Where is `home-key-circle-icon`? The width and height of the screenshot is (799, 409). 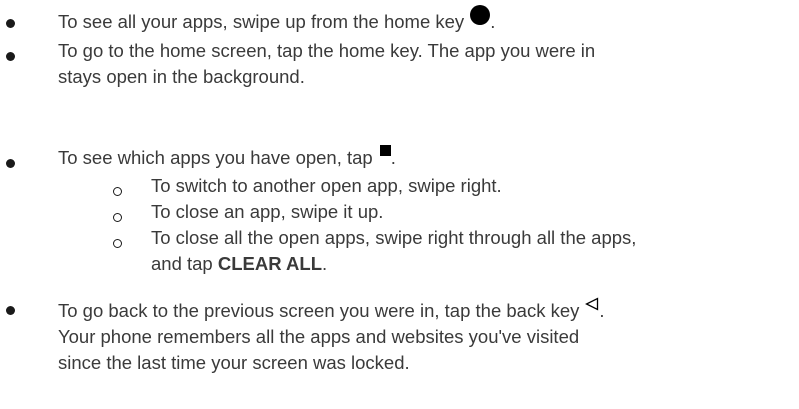 home-key-circle-icon is located at coordinates (480, 15).